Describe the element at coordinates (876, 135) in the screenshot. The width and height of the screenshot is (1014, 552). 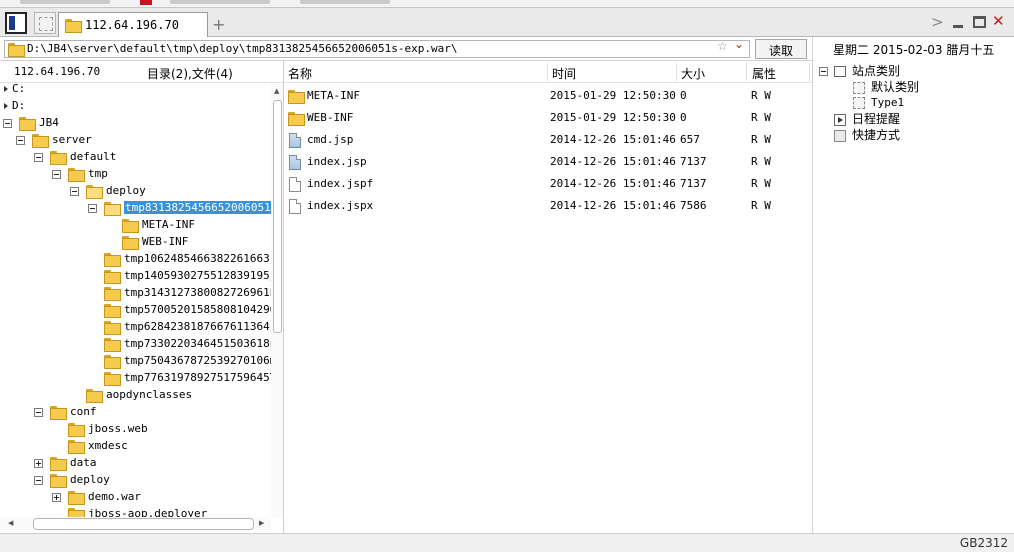
I see `shortcut-label: 快捷方式` at that location.